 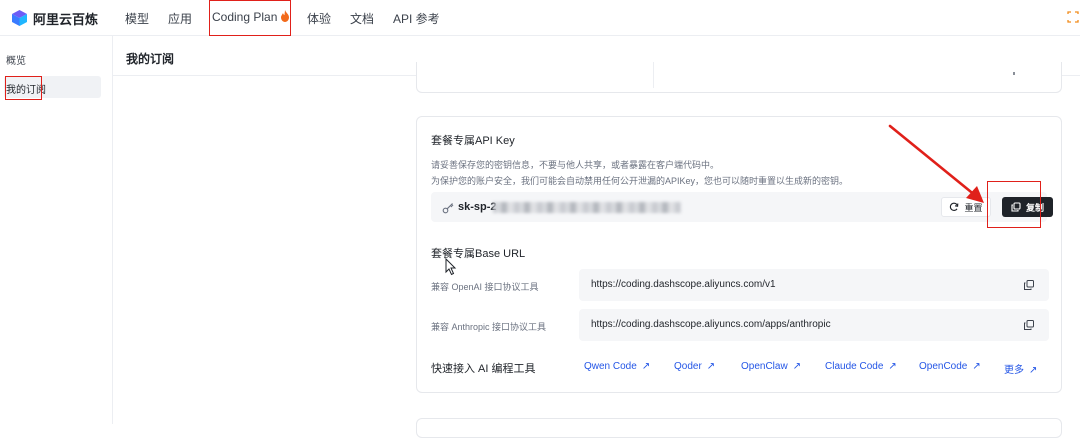 I want to click on api-key-redacted, so click(x=587, y=207).